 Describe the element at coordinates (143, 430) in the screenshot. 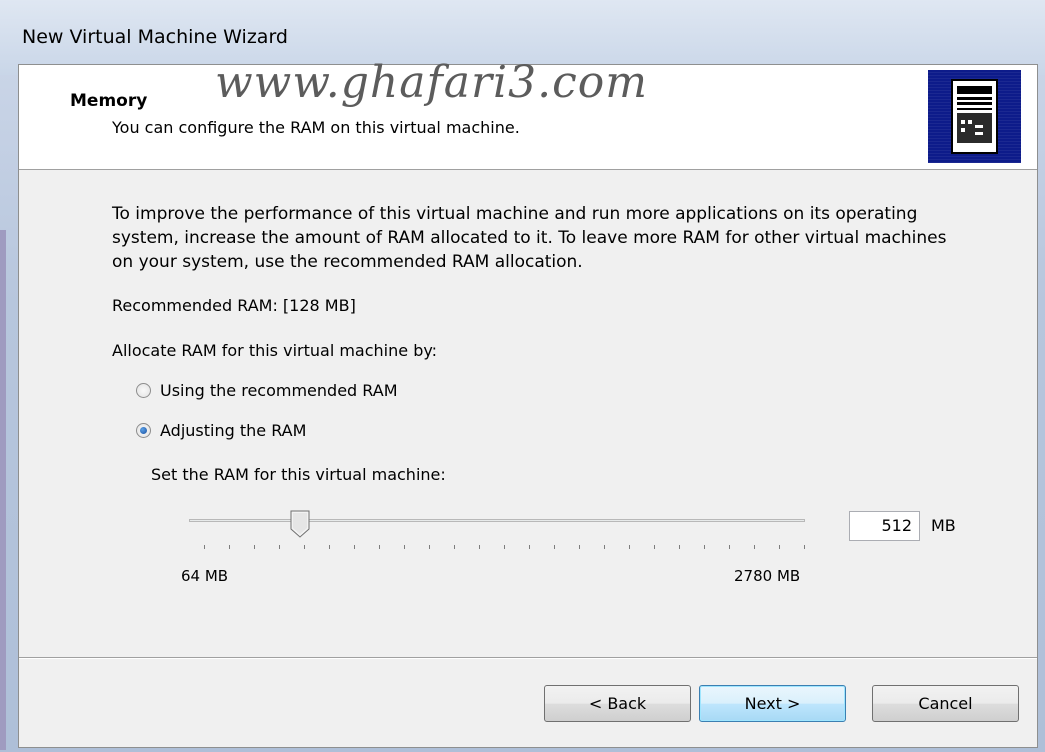

I see `radio-checked-icon` at that location.